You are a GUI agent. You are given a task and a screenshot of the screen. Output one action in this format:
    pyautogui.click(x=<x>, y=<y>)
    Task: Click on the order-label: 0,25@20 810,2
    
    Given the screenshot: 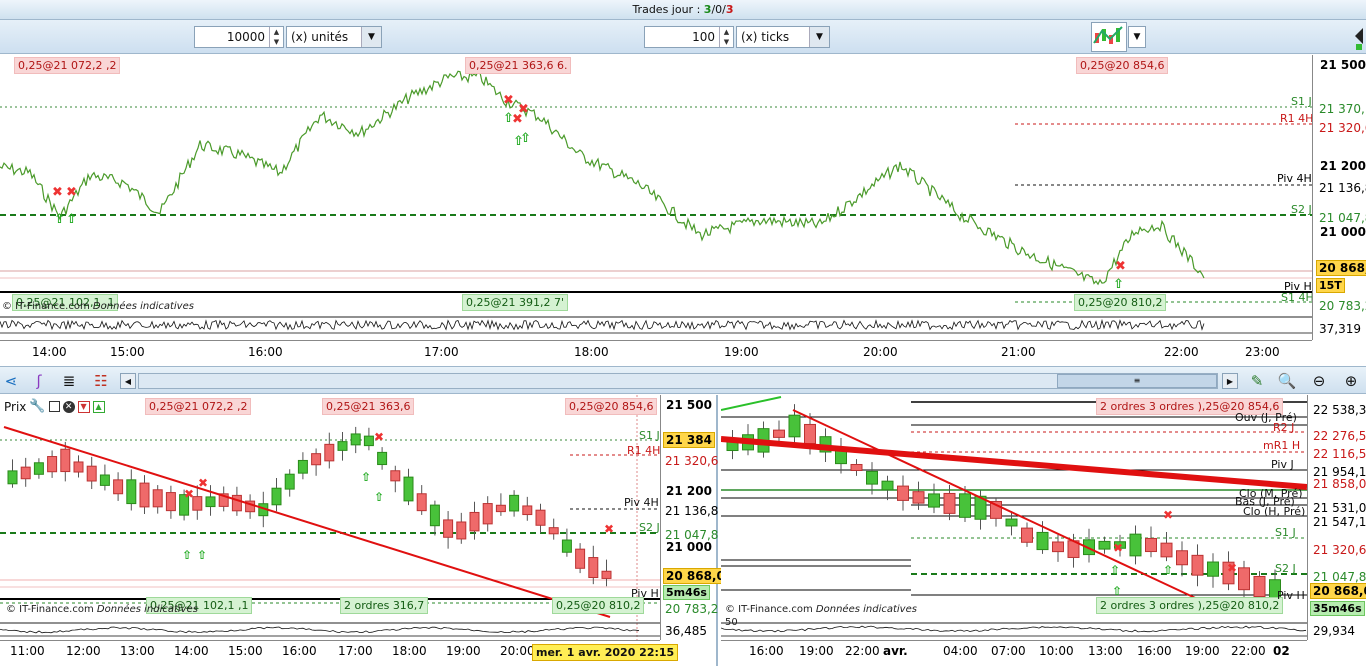 What is the action you would take?
    pyautogui.click(x=1120, y=302)
    